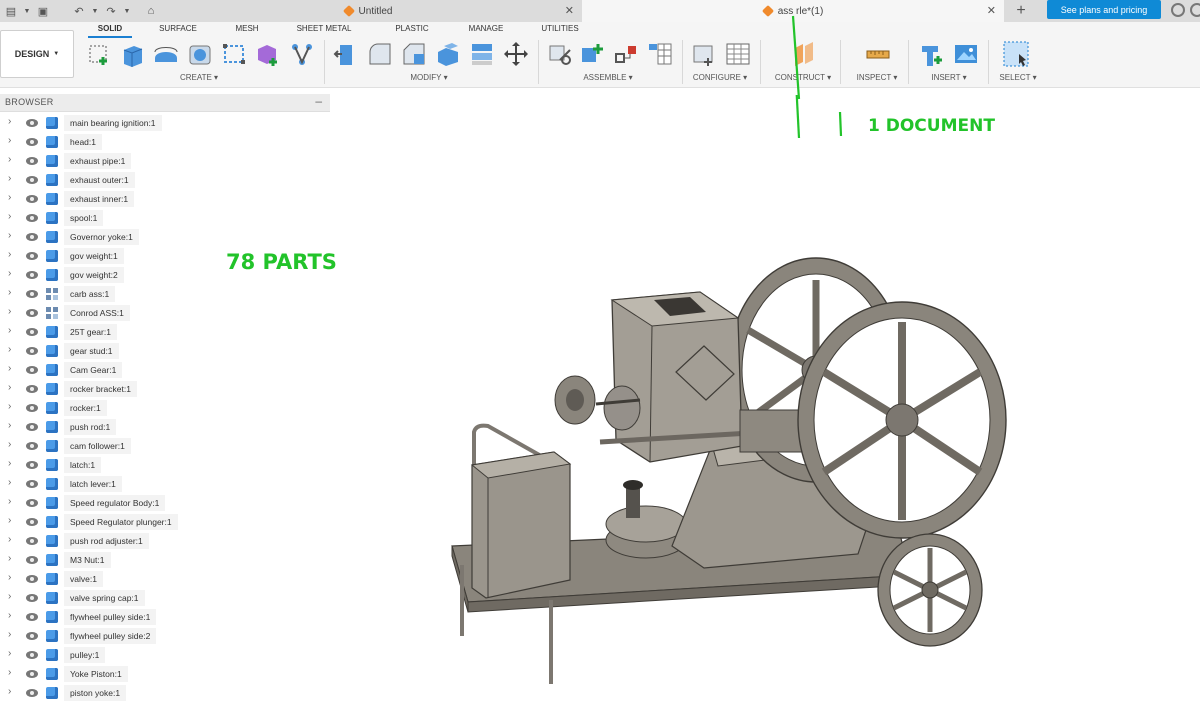 The width and height of the screenshot is (1200, 710). What do you see at coordinates (165, 142) in the screenshot?
I see `browser-item: › head:1` at bounding box center [165, 142].